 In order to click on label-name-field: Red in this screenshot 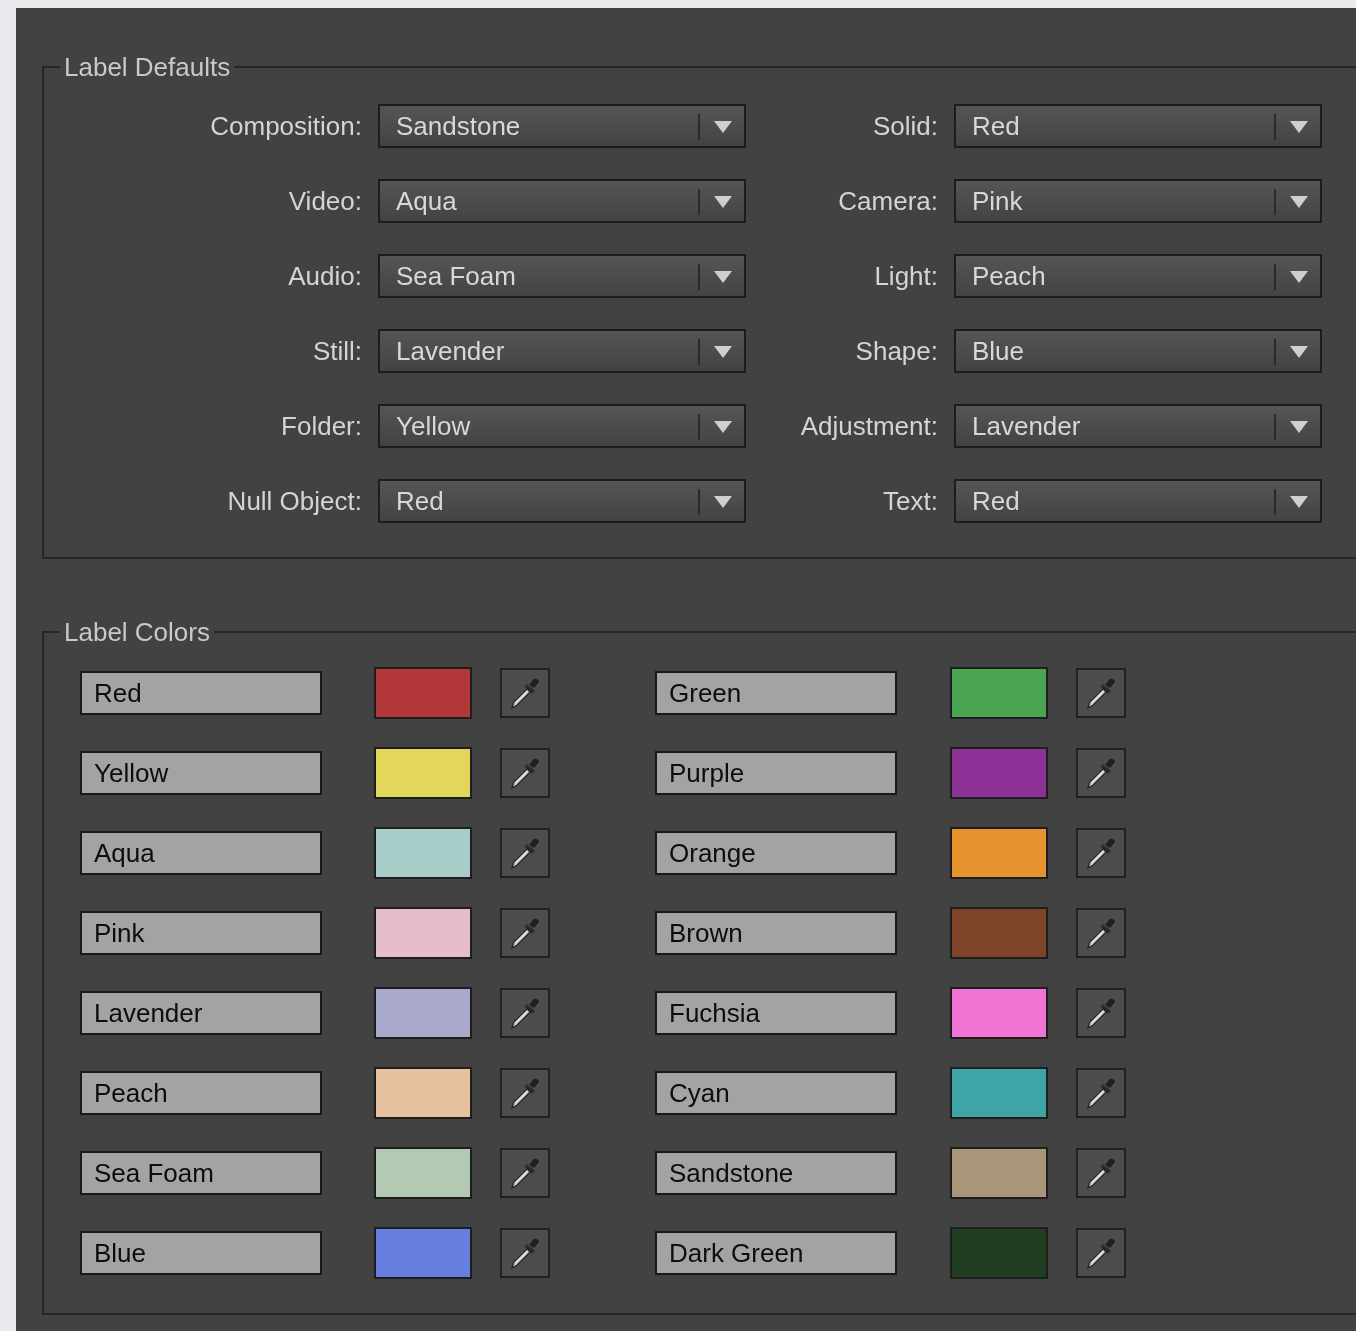, I will do `click(201, 693)`.